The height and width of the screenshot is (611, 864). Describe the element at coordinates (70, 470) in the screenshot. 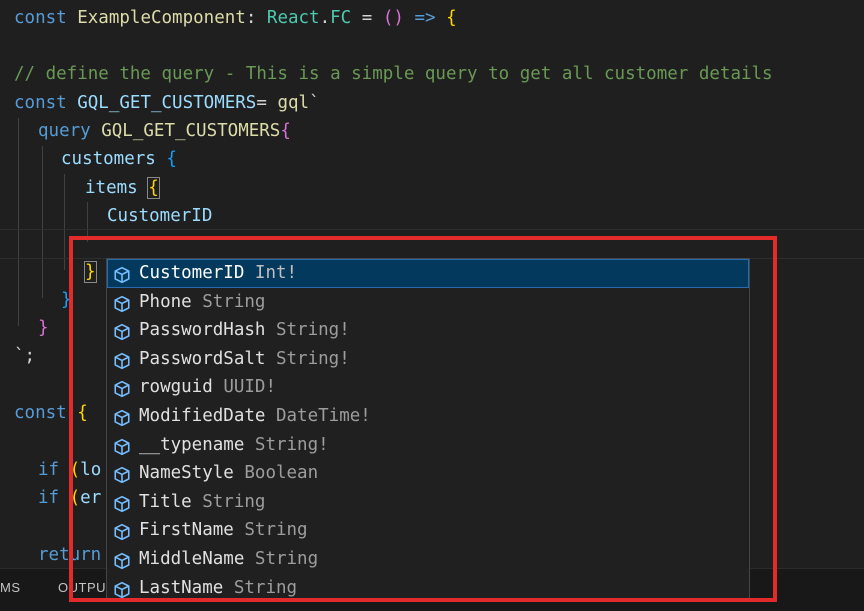

I see `code-line-17: if (lo` at that location.